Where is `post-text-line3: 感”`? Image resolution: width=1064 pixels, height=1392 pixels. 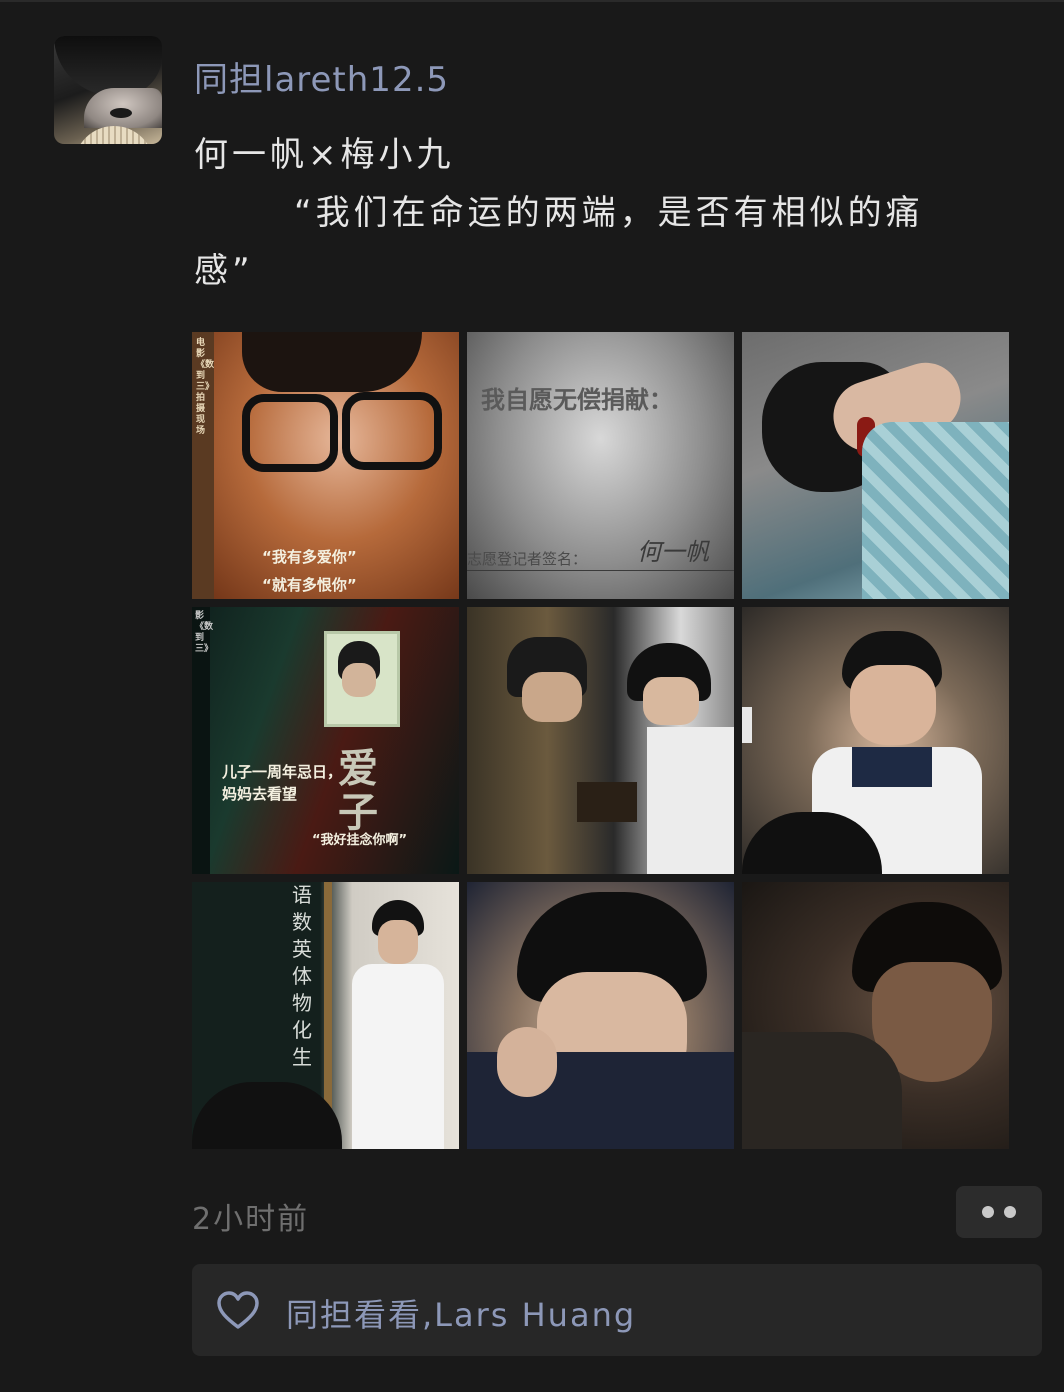 post-text-line3: 感” is located at coordinates (224, 271).